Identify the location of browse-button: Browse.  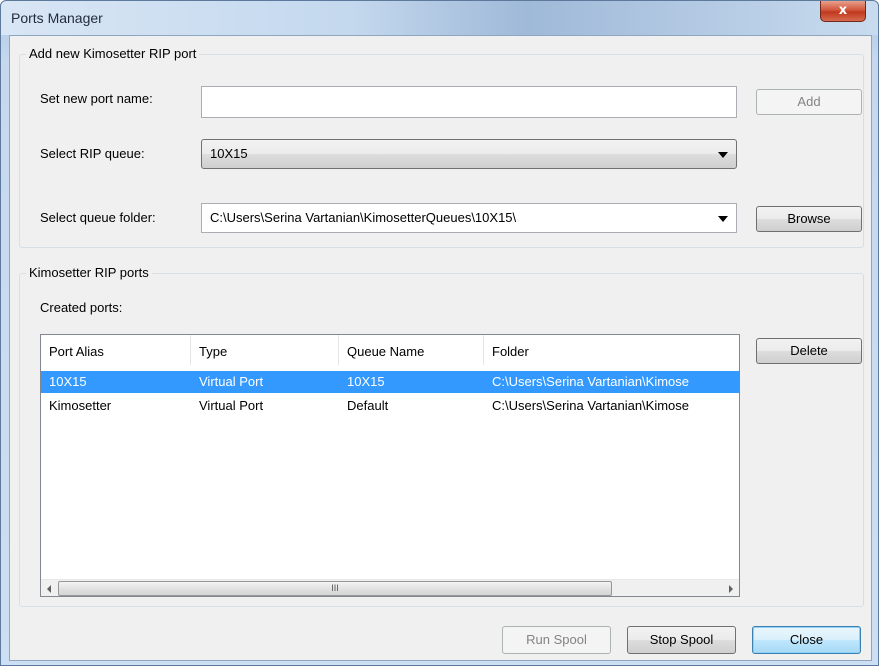
(809, 219).